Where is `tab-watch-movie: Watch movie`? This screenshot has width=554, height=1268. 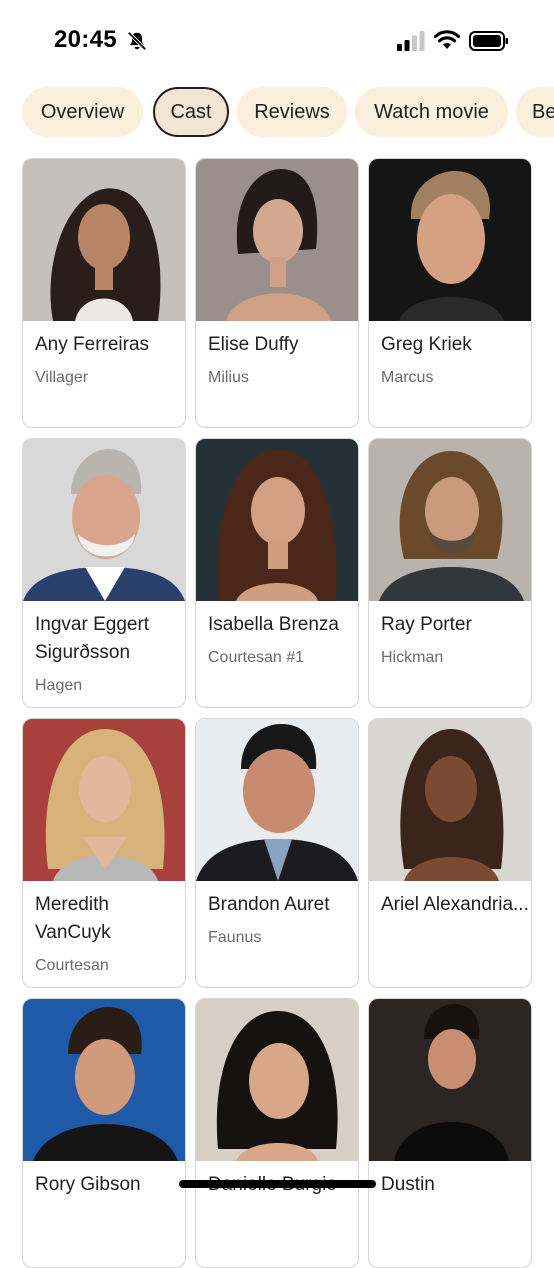 tab-watch-movie: Watch movie is located at coordinates (431, 112).